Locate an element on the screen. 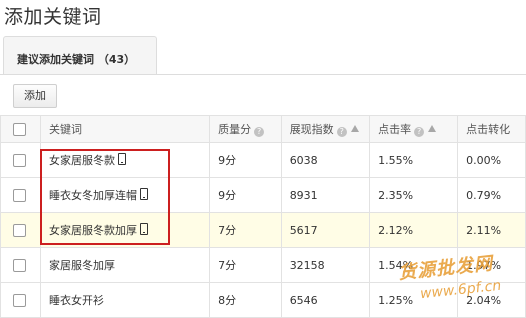  keyword-cell: 女家居服冬款 is located at coordinates (125, 160).